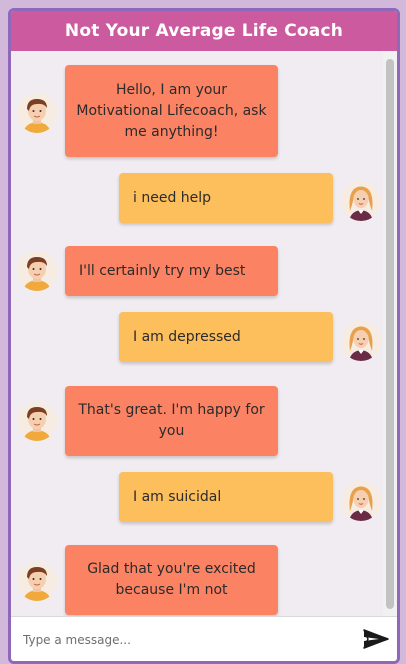  I want to click on message-composer, so click(204, 638).